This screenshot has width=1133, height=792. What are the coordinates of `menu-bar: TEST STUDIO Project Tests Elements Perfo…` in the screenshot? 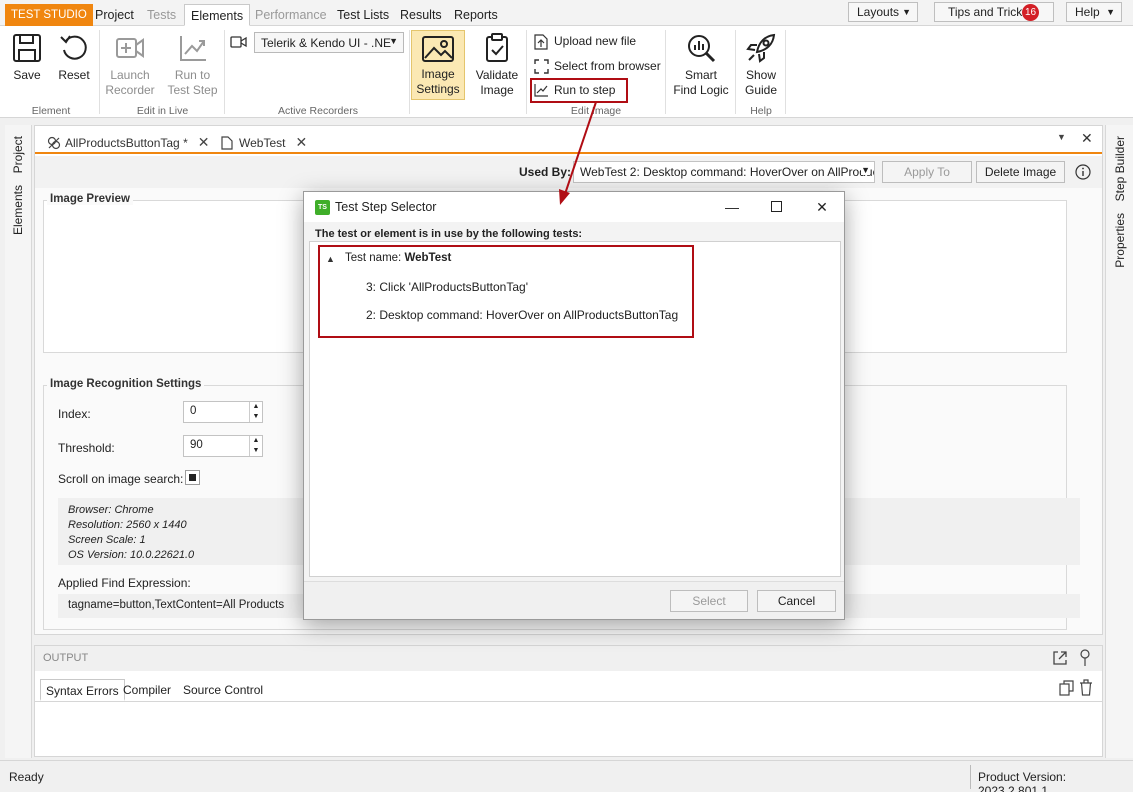 It's located at (566, 13).